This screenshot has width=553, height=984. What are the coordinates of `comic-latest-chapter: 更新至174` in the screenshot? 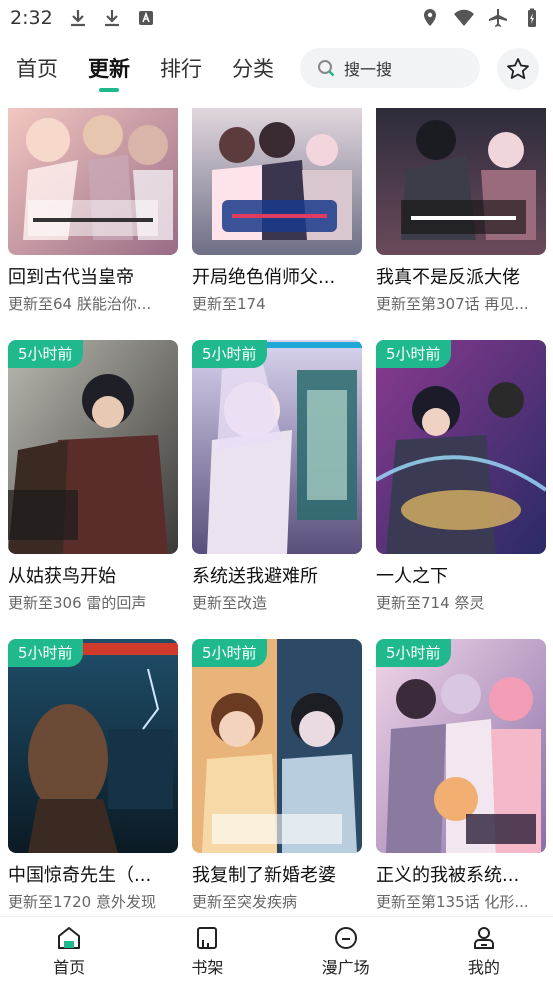 It's located at (229, 304).